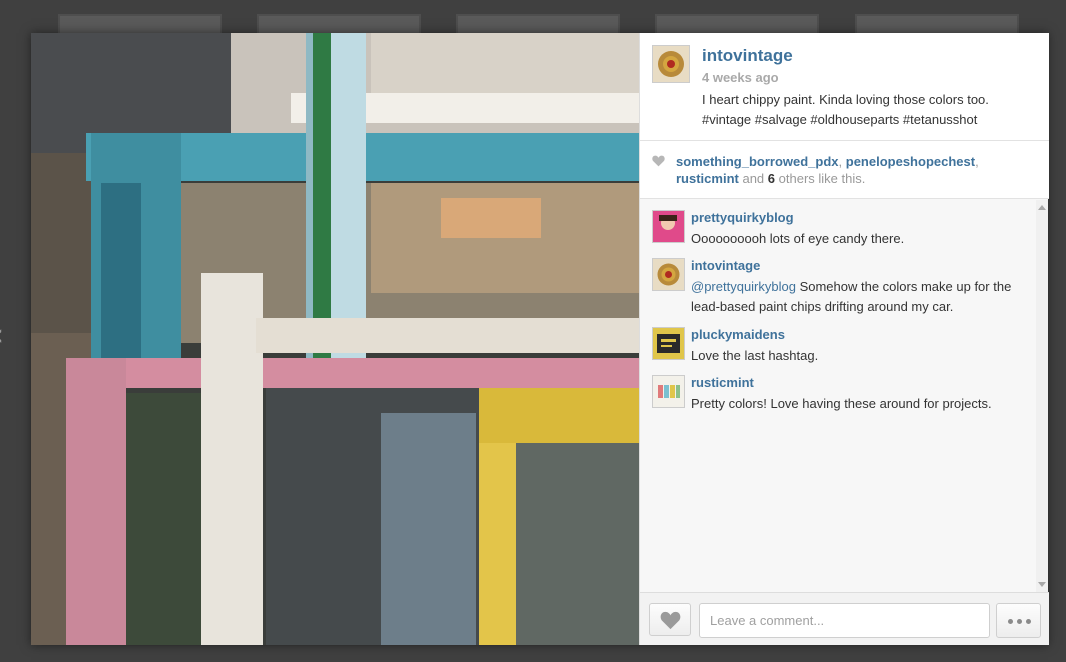 This screenshot has height=662, width=1066. Describe the element at coordinates (1042, 396) in the screenshot. I see `comment-scrollbar` at that location.